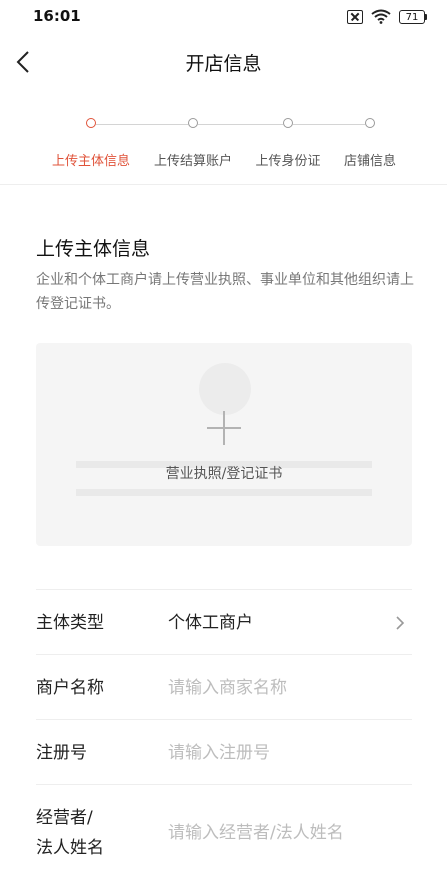 The image size is (447, 877). I want to click on registration-number-label: 注册号, so click(61, 753).